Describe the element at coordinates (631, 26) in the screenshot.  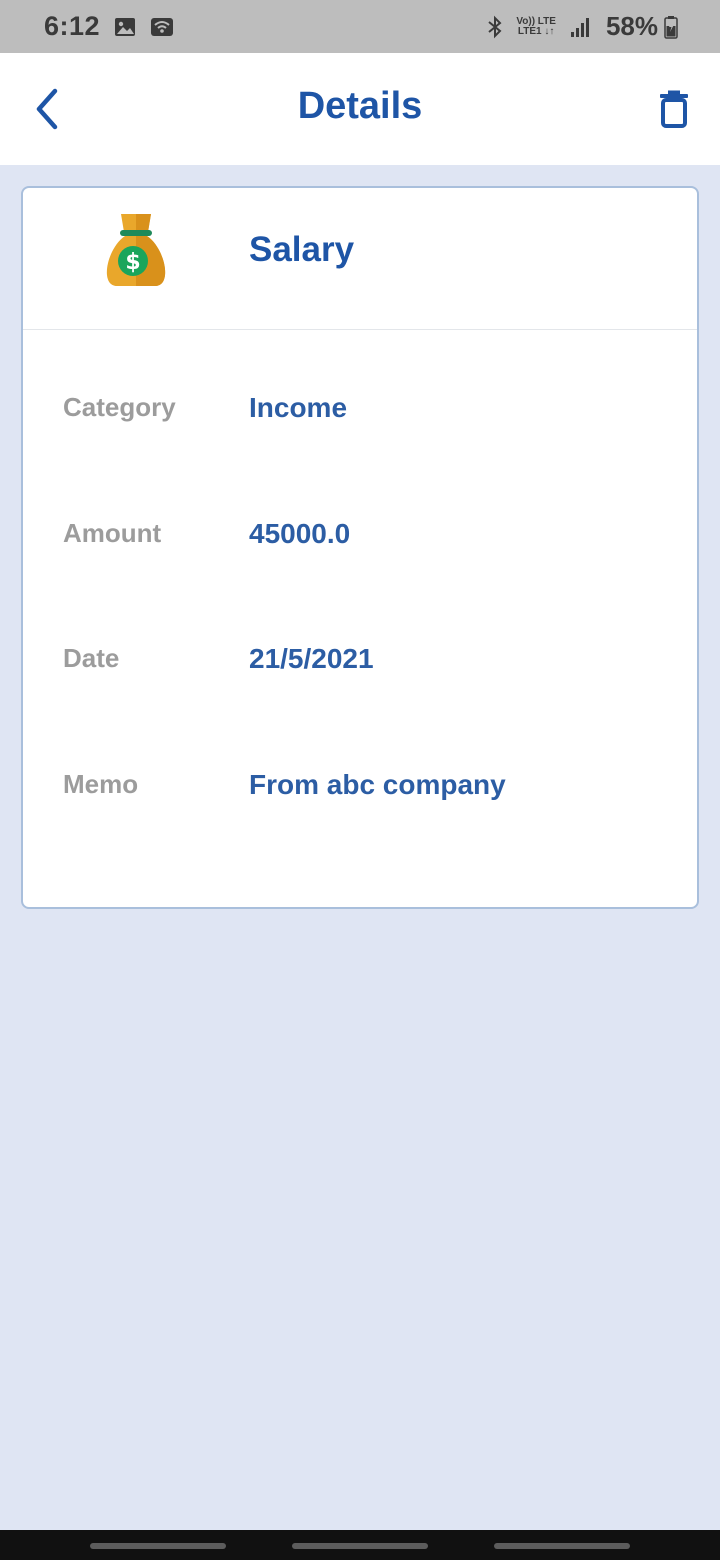
I see `battery-percent: 58%` at that location.